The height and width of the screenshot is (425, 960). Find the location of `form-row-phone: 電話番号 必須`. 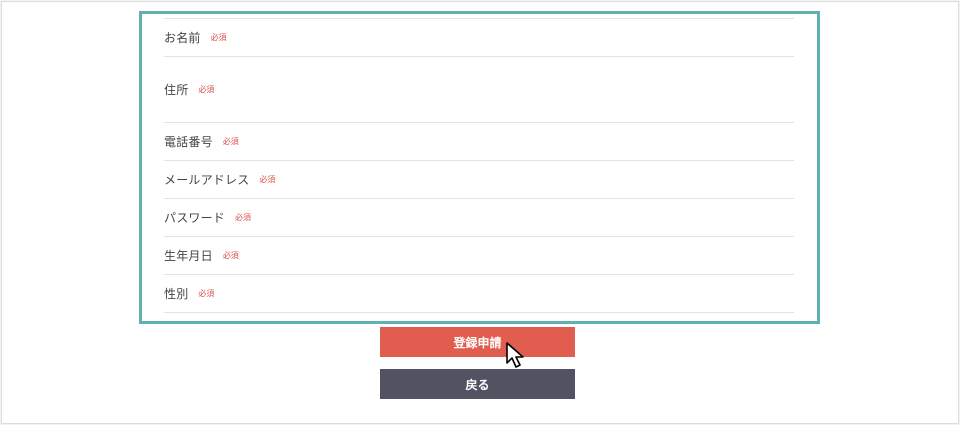

form-row-phone: 電話番号 必須 is located at coordinates (479, 142).